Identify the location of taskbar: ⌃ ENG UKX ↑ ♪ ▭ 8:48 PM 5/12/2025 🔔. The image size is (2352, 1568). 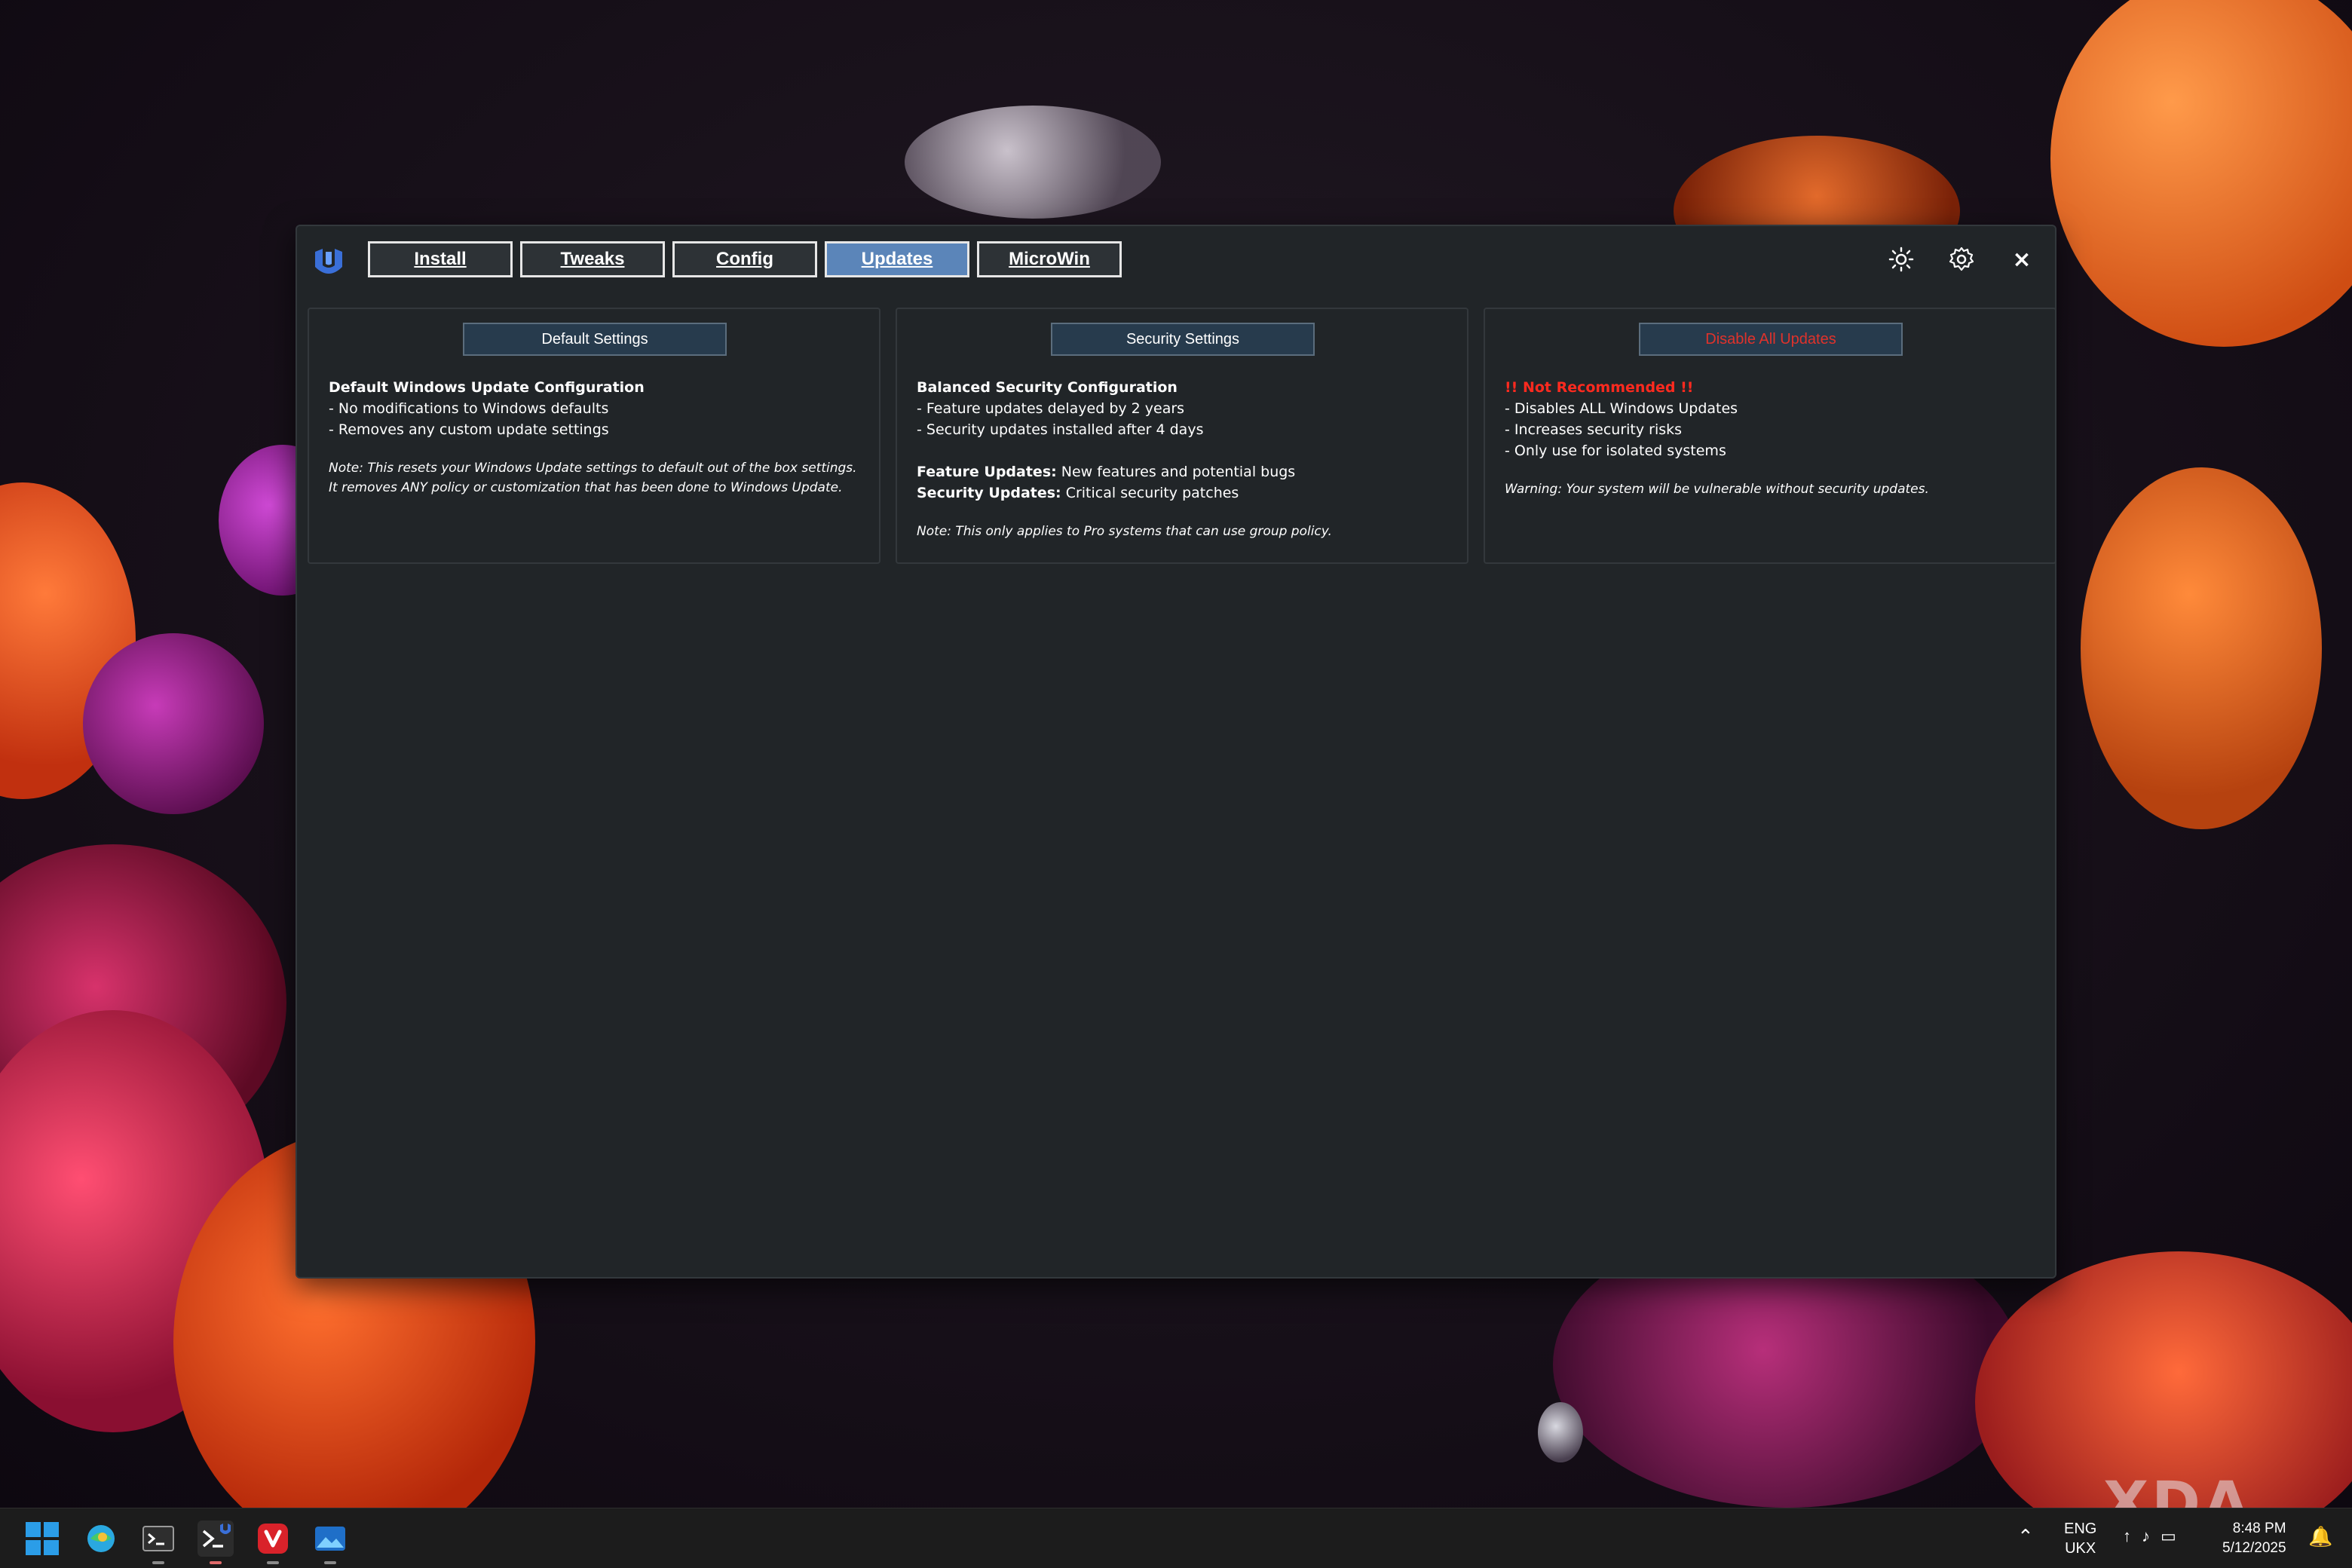
(1176, 1538).